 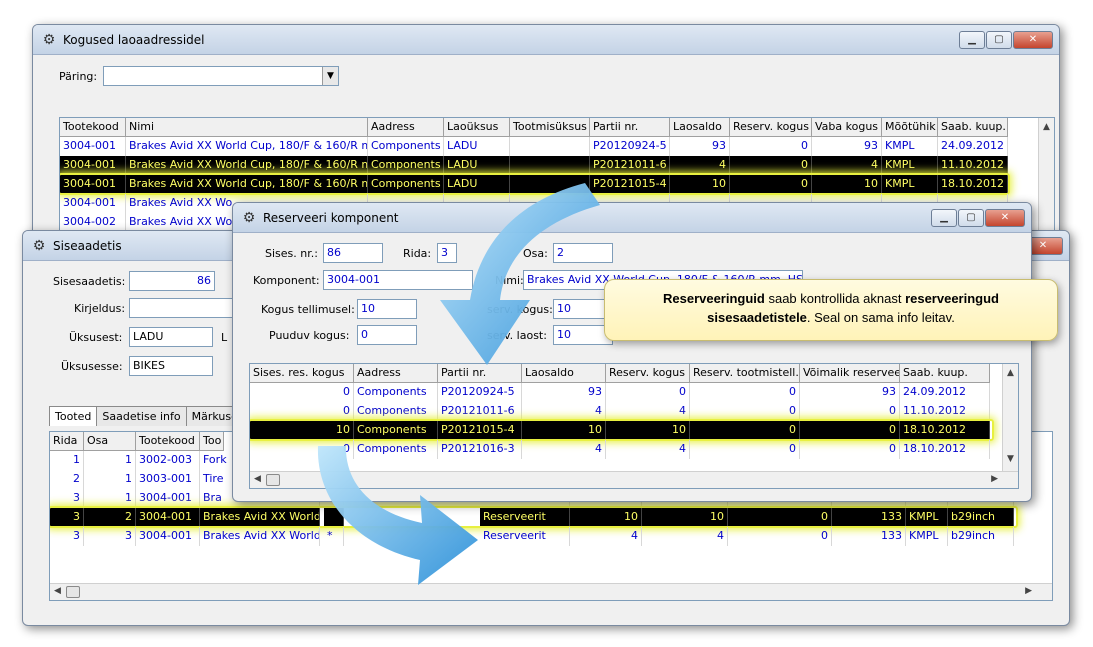 What do you see at coordinates (910, 184) in the screenshot?
I see `table-cell: KMPL` at bounding box center [910, 184].